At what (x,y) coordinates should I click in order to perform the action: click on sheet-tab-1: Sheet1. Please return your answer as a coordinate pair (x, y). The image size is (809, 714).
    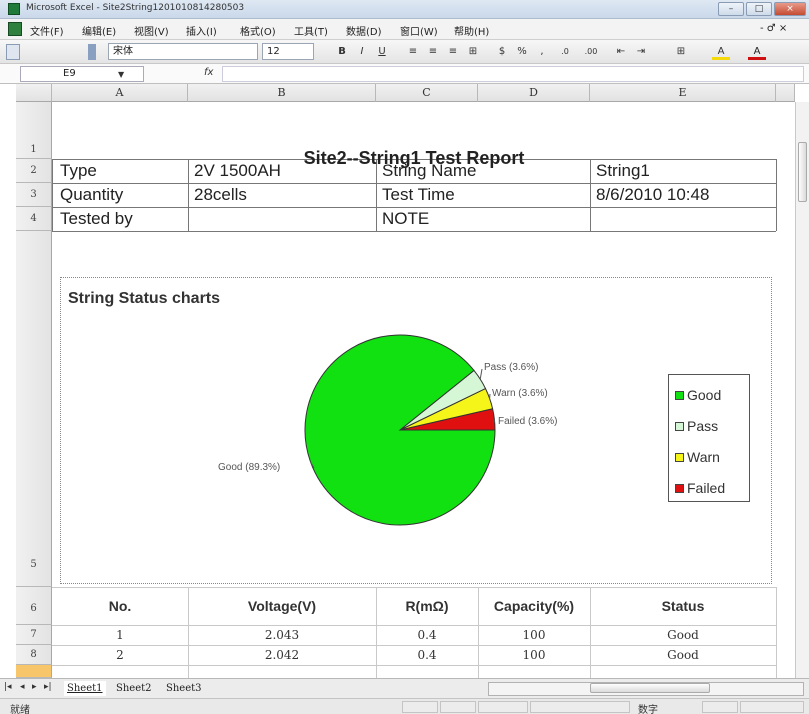
    Looking at the image, I should click on (85, 688).